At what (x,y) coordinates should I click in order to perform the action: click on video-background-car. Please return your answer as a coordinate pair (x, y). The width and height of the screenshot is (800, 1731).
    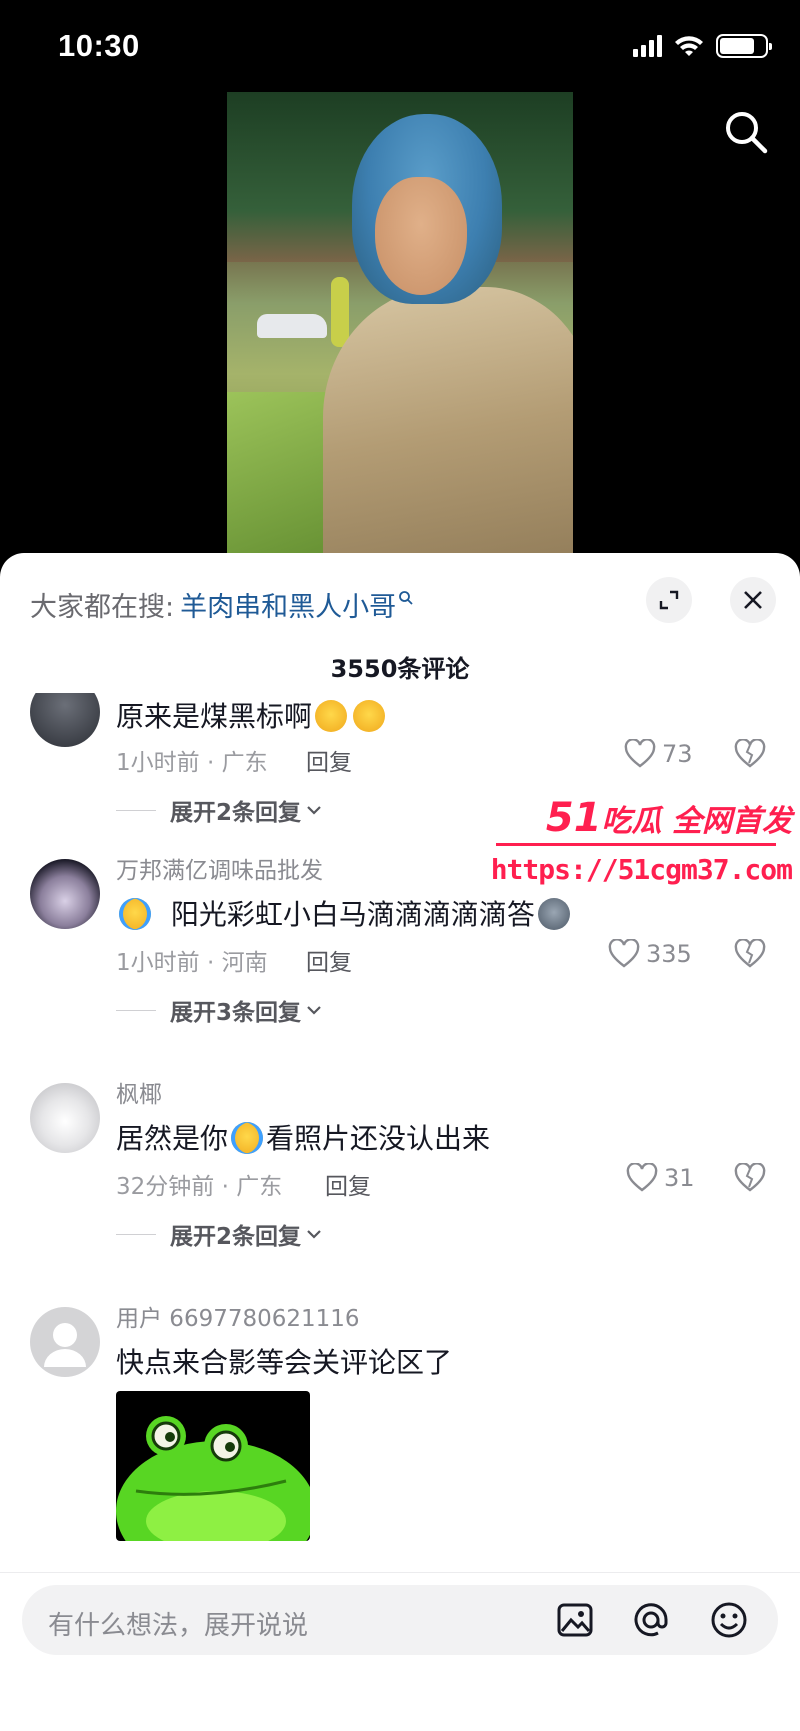
    Looking at the image, I should click on (292, 326).